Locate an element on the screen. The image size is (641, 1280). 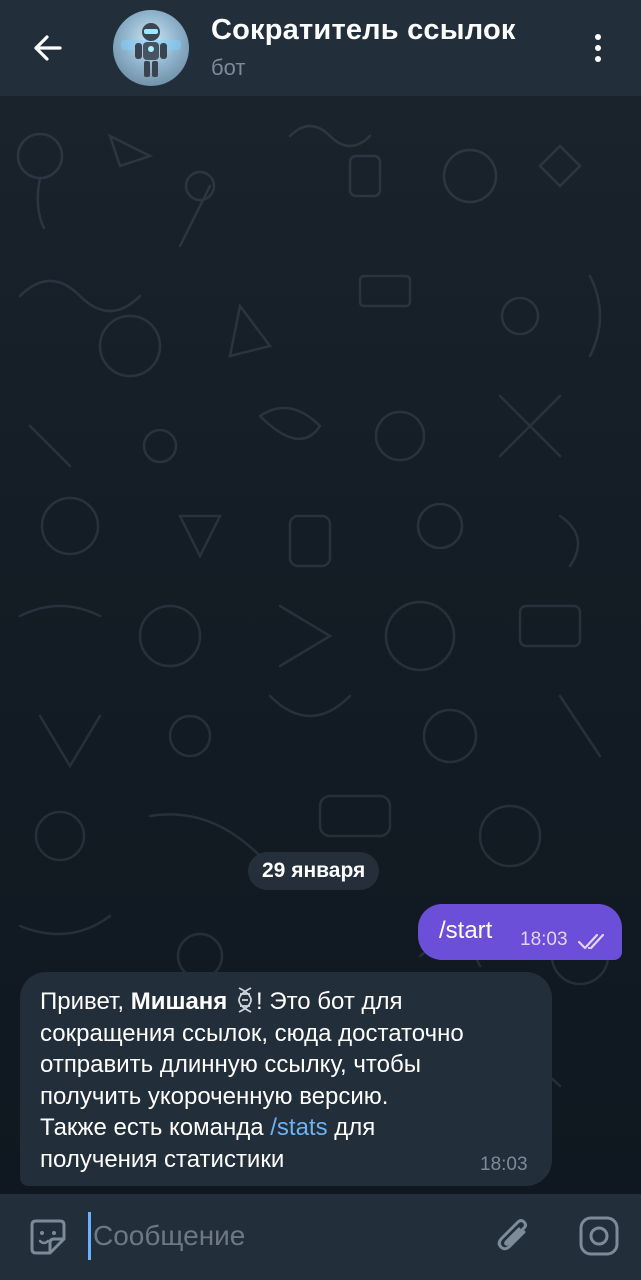
more-menu-button is located at coordinates (598, 48).